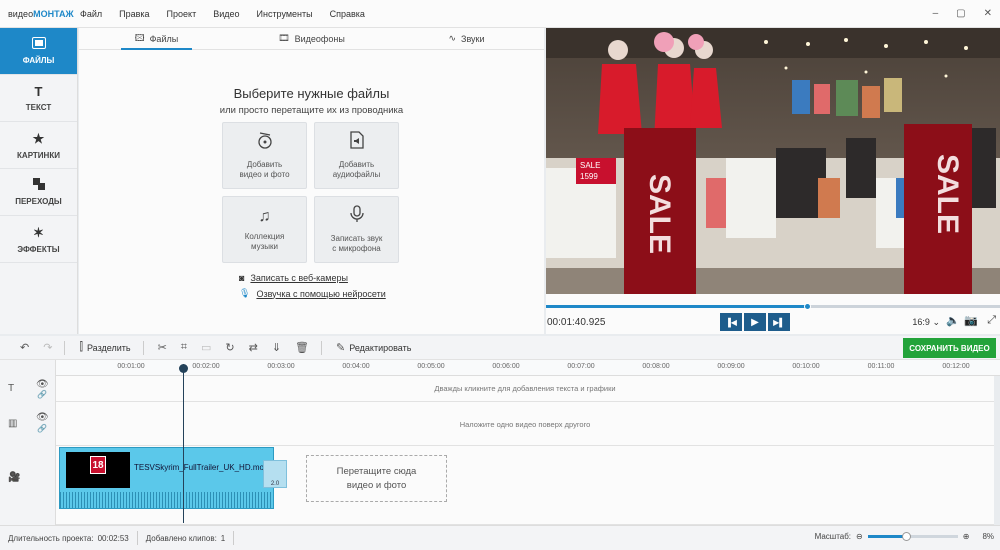 The height and width of the screenshot is (550, 1000). What do you see at coordinates (912, 536) in the screenshot?
I see `zoom-slider` at bounding box center [912, 536].